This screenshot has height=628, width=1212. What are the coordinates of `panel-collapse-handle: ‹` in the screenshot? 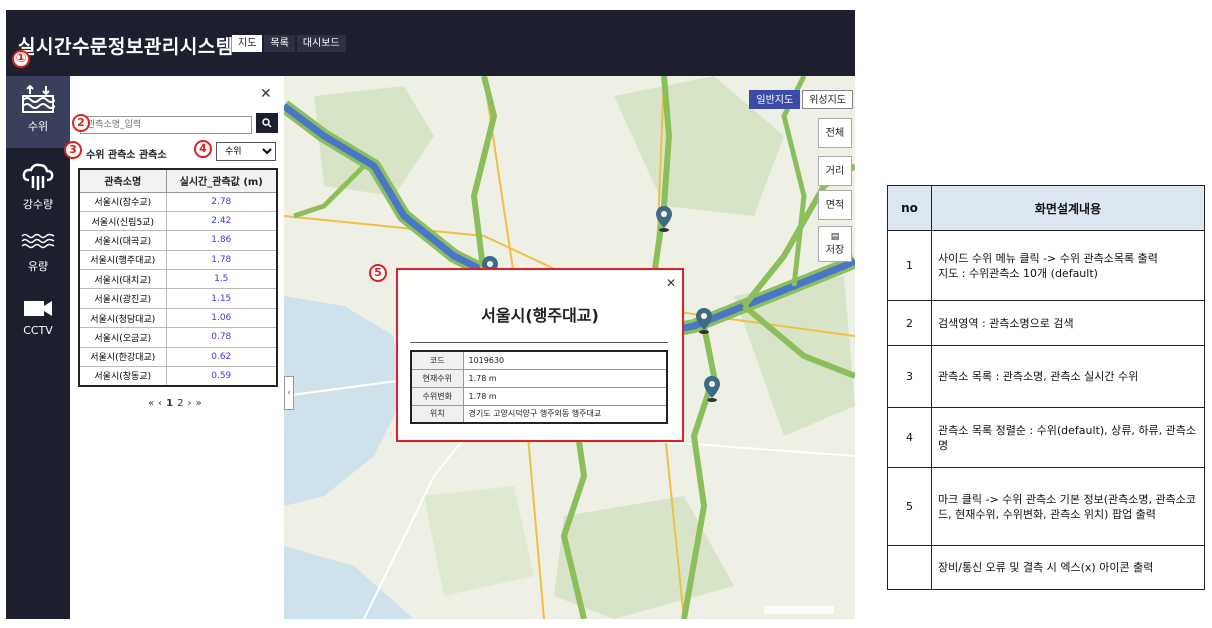 It's located at (289, 393).